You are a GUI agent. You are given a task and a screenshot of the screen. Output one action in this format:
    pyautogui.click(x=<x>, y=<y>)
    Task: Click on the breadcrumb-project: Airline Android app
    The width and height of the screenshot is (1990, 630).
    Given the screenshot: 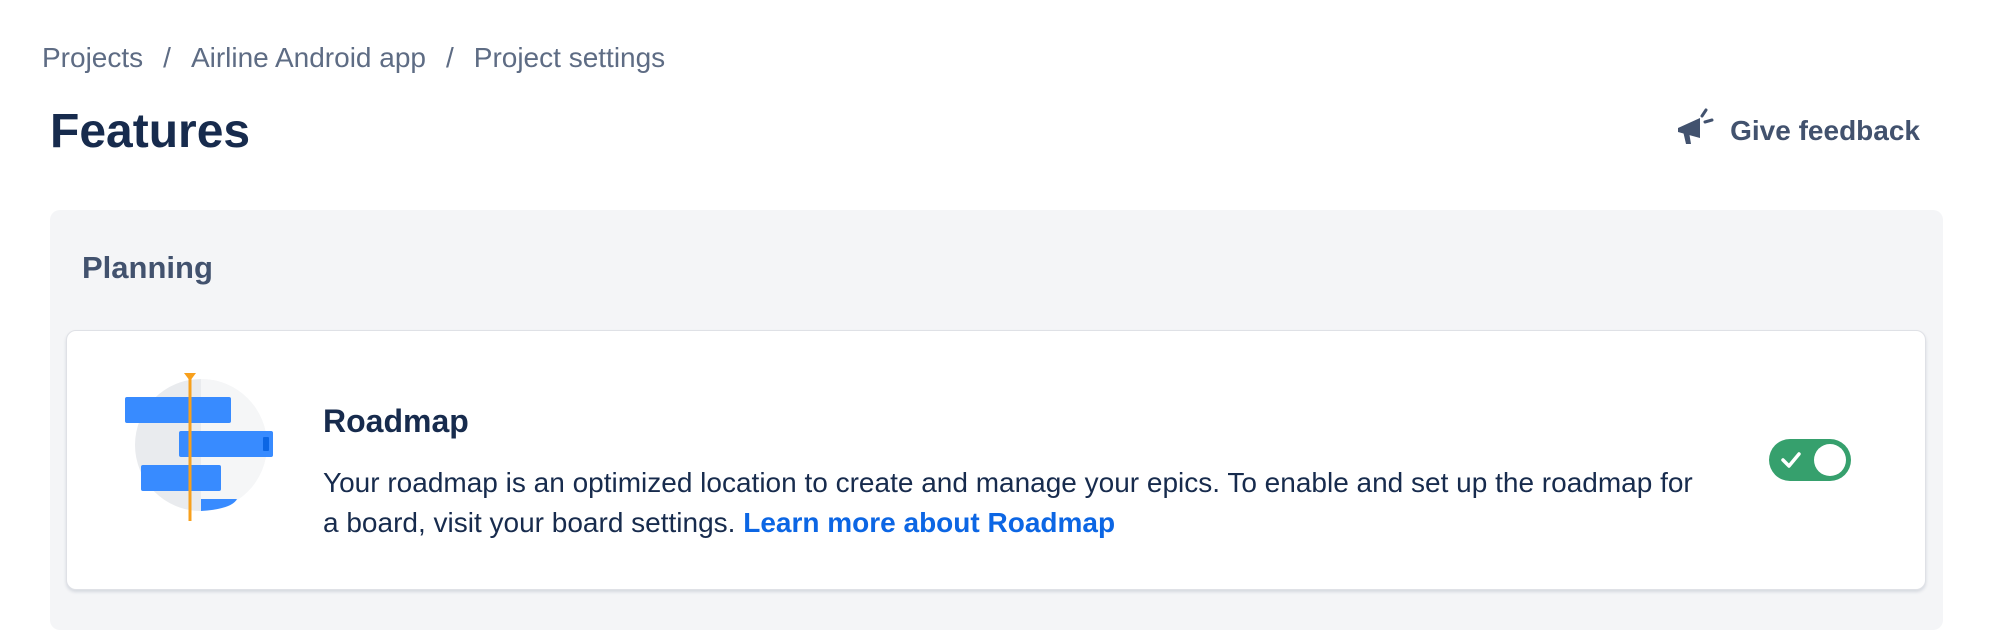 What is the action you would take?
    pyautogui.click(x=308, y=58)
    